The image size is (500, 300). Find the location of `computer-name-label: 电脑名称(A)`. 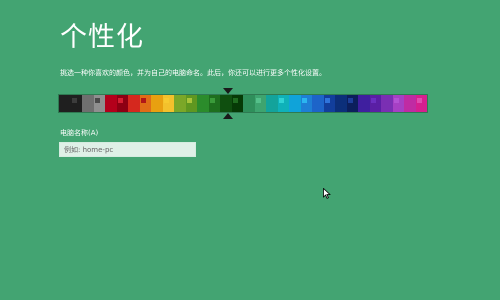

computer-name-label: 电脑名称(A) is located at coordinates (79, 133).